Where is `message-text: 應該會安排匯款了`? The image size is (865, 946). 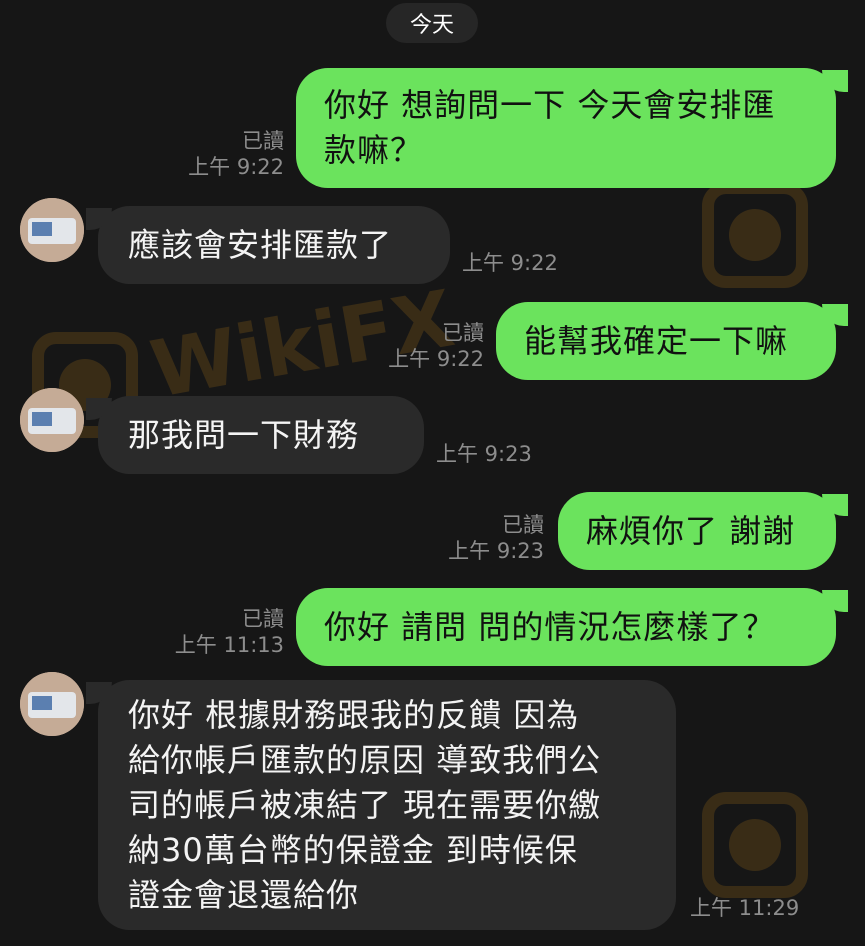 message-text: 應該會安排匯款了 is located at coordinates (260, 244).